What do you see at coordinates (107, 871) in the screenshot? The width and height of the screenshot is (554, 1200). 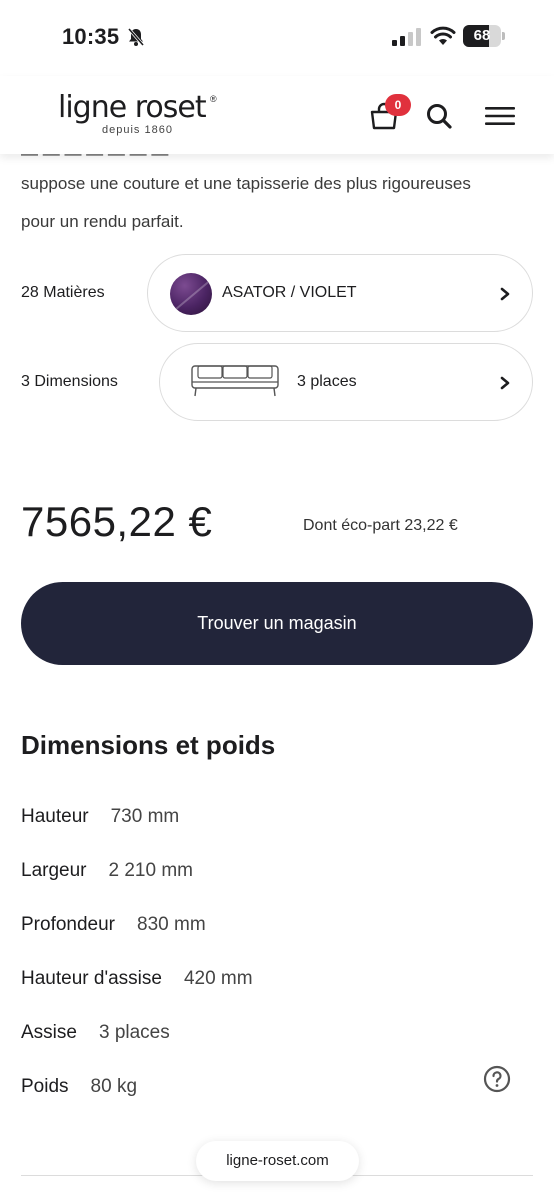 I see `spec-row: Largeur 2 210 mm` at bounding box center [107, 871].